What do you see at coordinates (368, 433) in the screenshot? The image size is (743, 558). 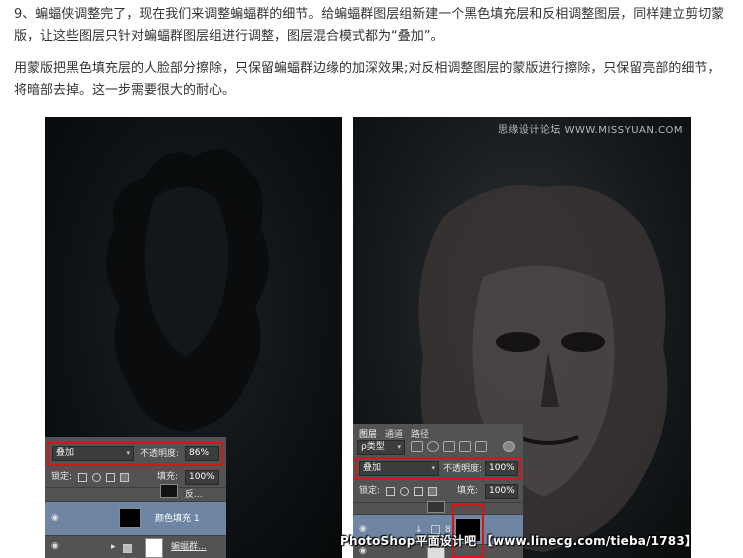 I see `tab-layers: 图层` at bounding box center [368, 433].